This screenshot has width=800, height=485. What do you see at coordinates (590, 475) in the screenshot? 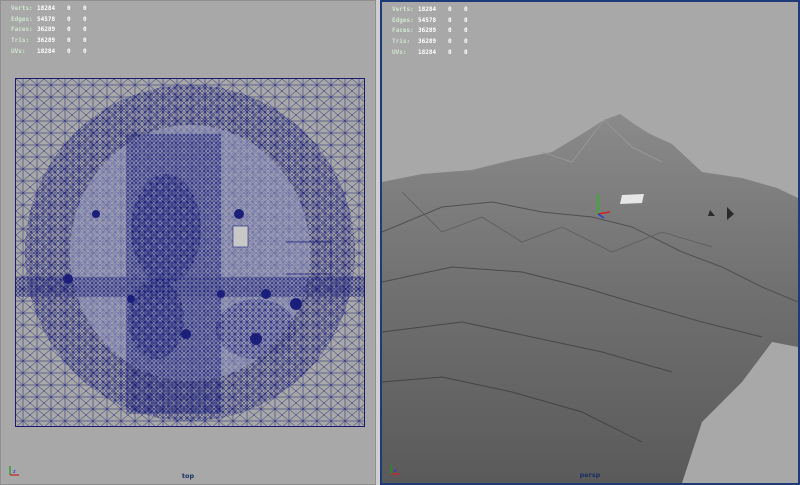
I see `camera-label: persp` at bounding box center [590, 475].